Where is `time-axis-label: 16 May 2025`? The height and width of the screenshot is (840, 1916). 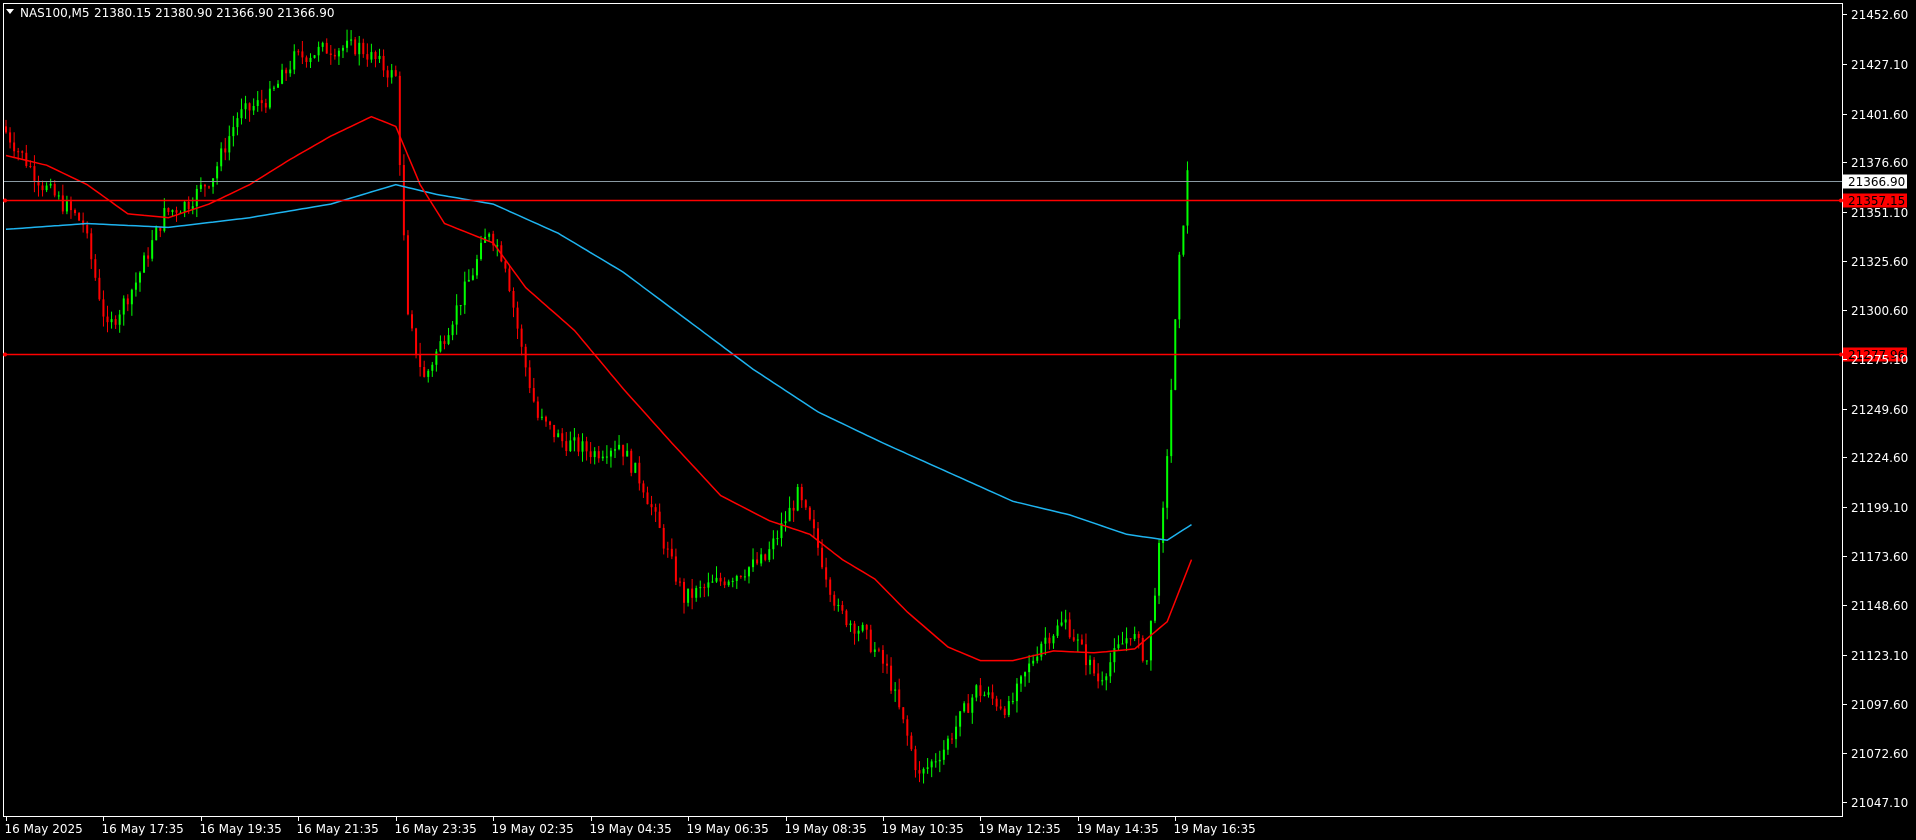 time-axis-label: 16 May 2025 is located at coordinates (44, 829).